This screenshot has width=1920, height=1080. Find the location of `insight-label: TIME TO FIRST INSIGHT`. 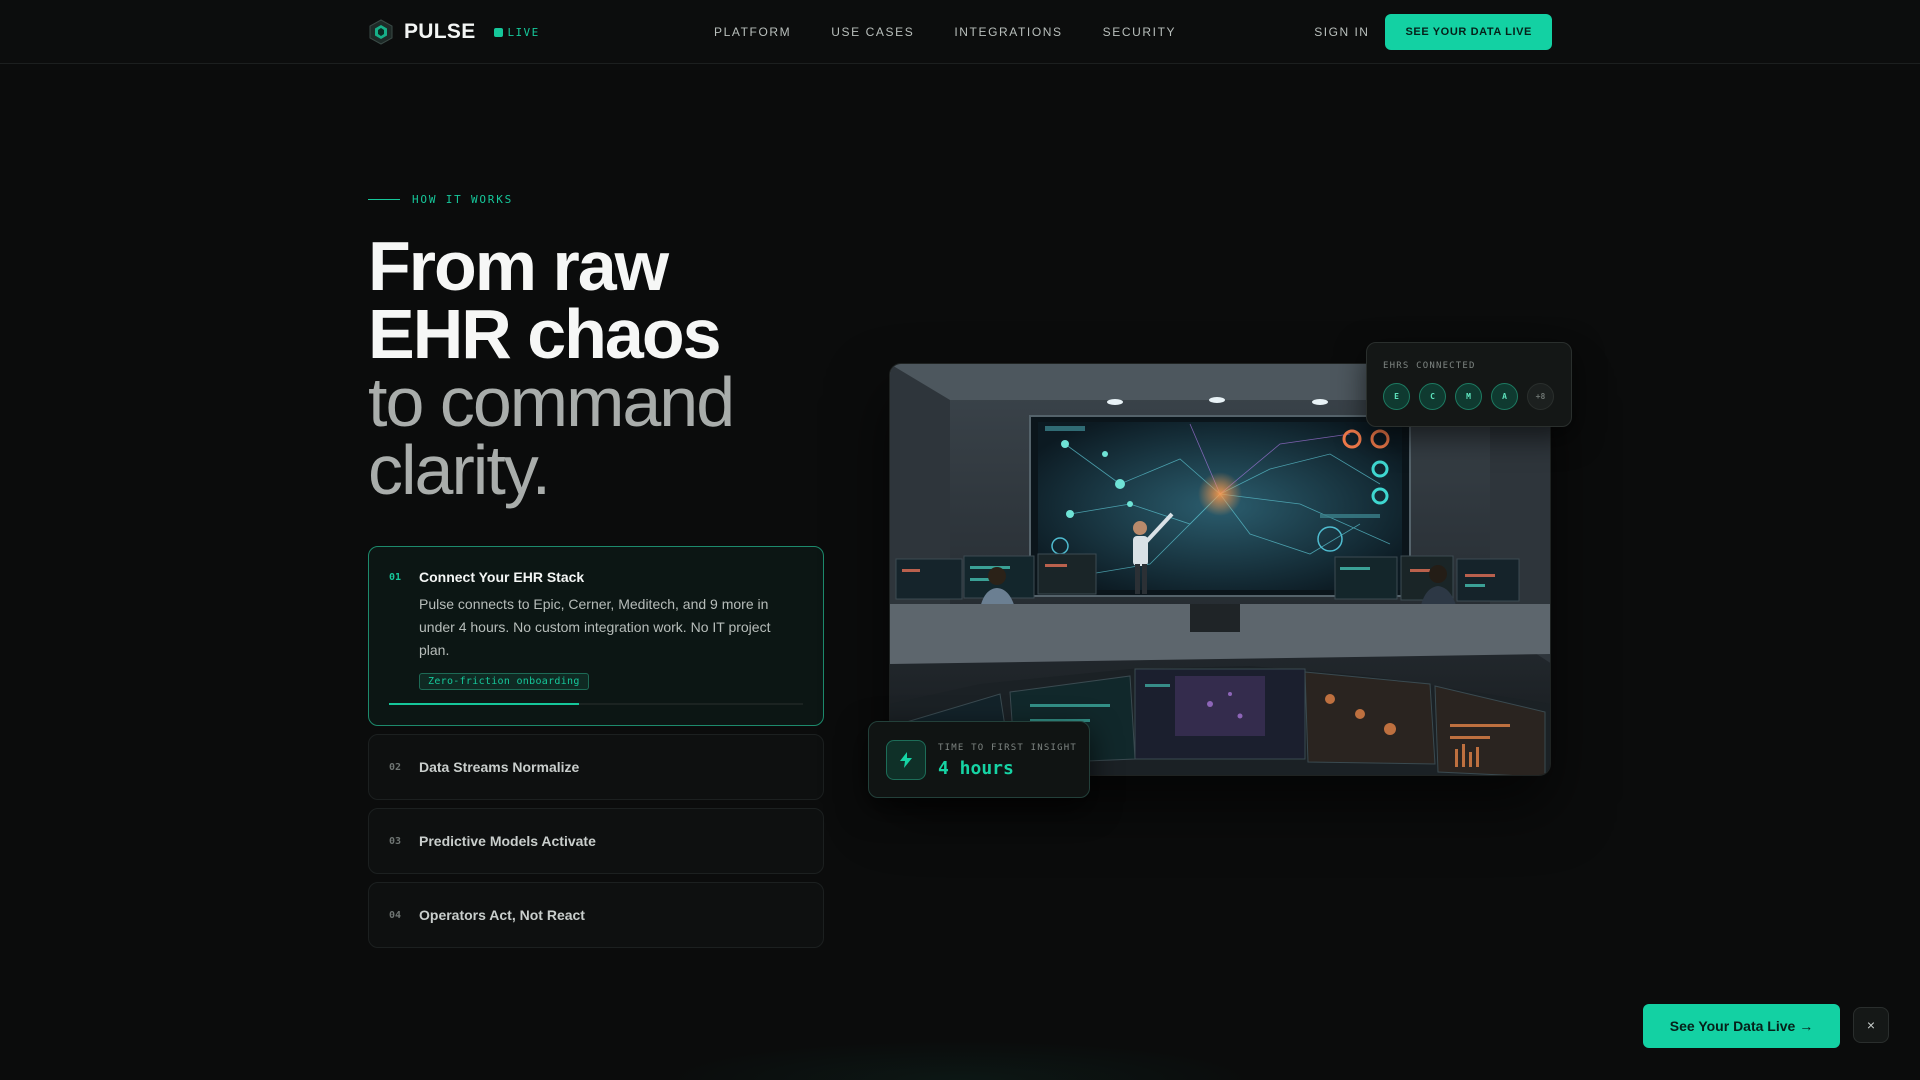

insight-label: TIME TO FIRST INSIGHT is located at coordinates (1007, 748).